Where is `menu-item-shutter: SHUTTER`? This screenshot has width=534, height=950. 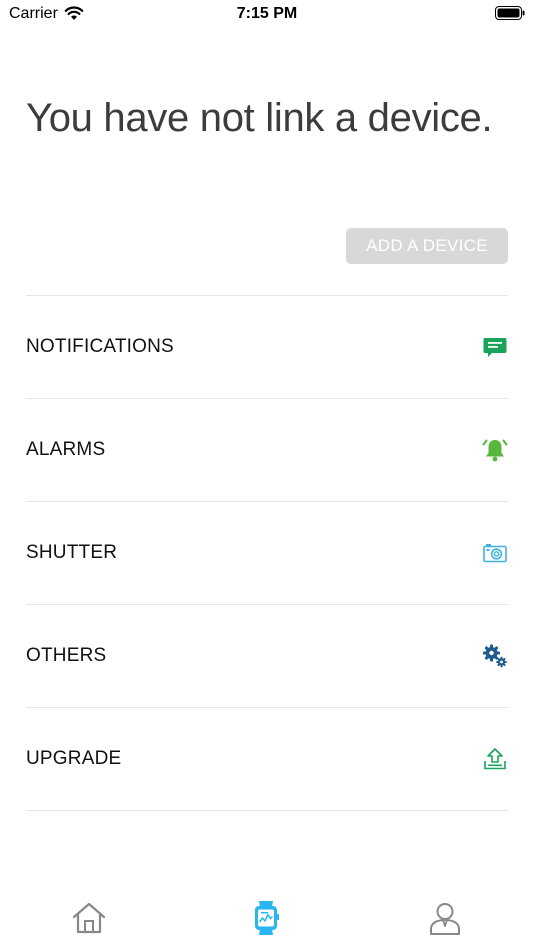
menu-item-shutter: SHUTTER is located at coordinates (267, 552).